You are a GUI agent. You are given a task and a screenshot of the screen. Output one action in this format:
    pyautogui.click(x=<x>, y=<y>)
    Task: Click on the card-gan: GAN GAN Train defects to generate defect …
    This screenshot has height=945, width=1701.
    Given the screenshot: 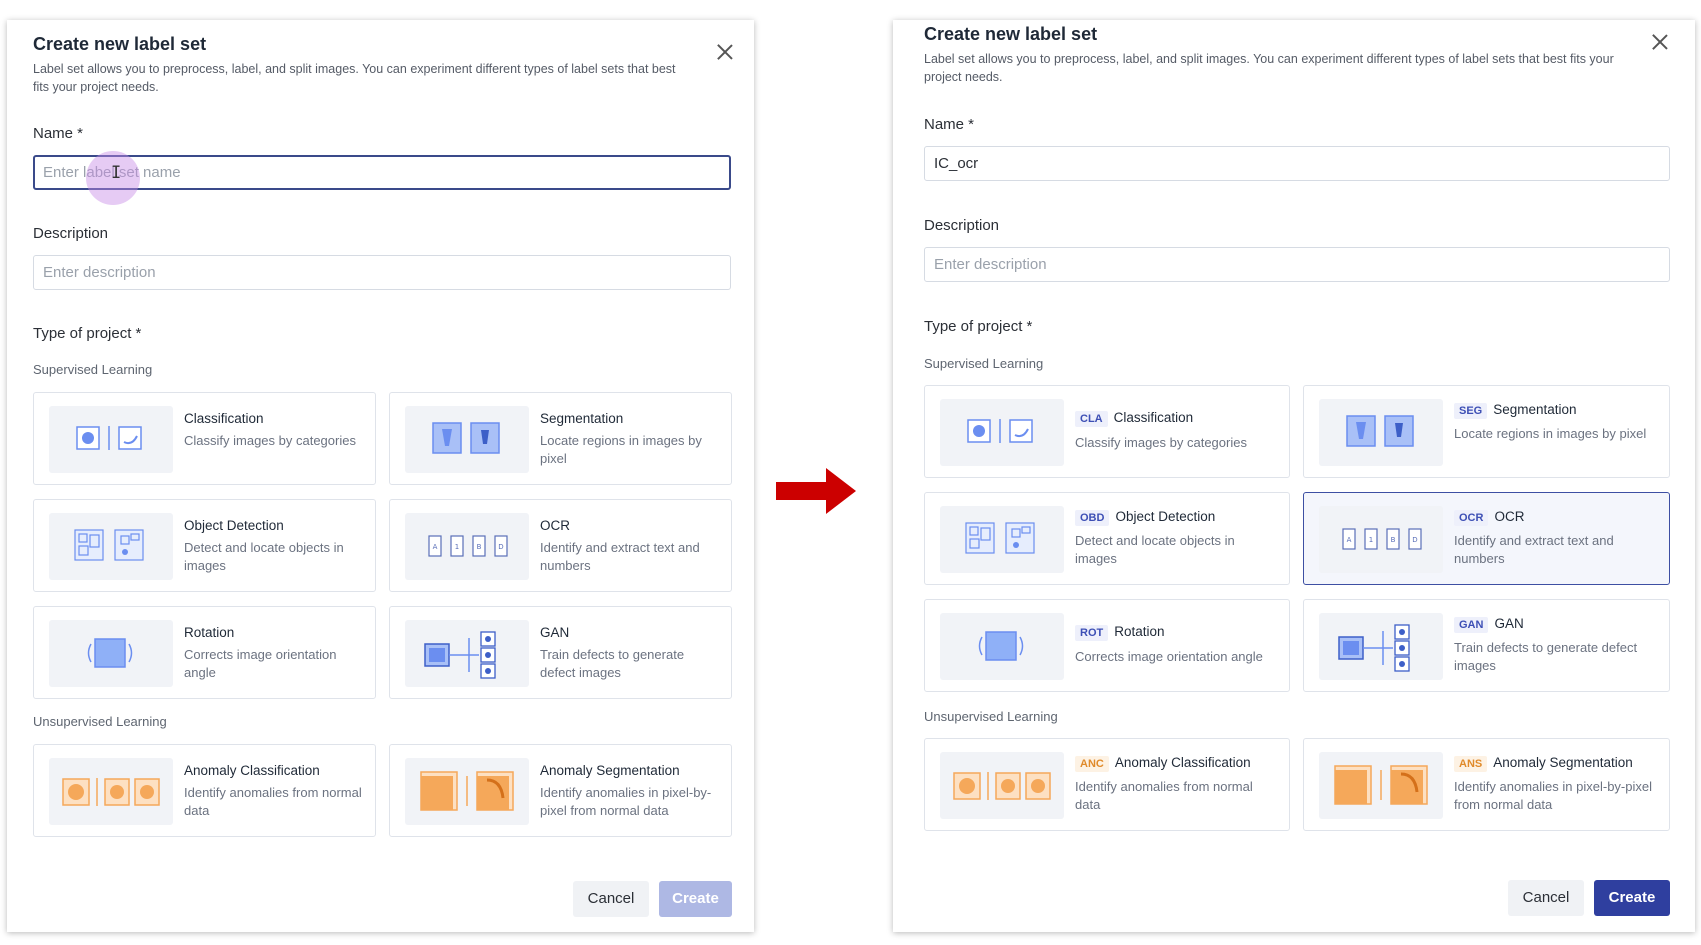 What is the action you would take?
    pyautogui.click(x=1486, y=645)
    